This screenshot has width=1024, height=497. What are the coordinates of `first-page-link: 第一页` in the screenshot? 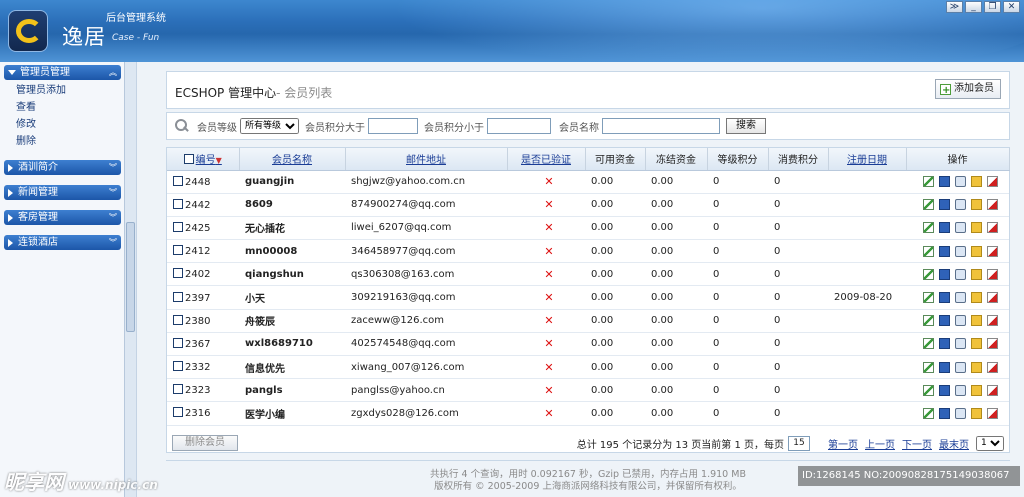 It's located at (843, 443).